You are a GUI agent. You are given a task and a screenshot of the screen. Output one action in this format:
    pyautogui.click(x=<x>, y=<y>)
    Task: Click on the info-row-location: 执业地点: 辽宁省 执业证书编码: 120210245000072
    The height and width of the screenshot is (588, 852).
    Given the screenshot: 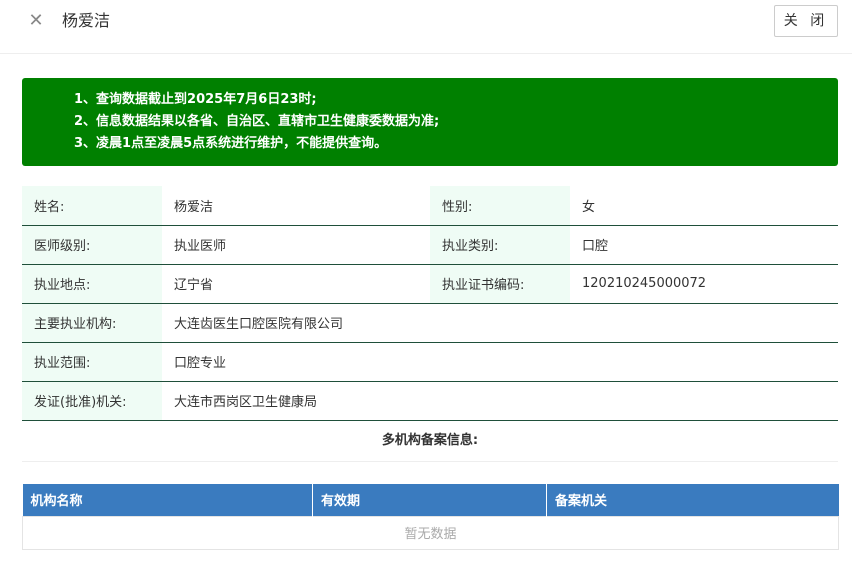 What is the action you would take?
    pyautogui.click(x=430, y=284)
    